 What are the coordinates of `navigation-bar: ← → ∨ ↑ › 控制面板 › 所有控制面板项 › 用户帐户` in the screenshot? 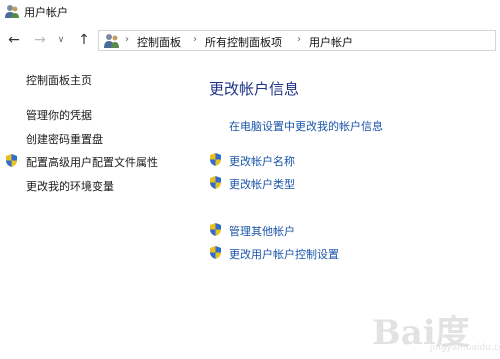 It's located at (250, 41).